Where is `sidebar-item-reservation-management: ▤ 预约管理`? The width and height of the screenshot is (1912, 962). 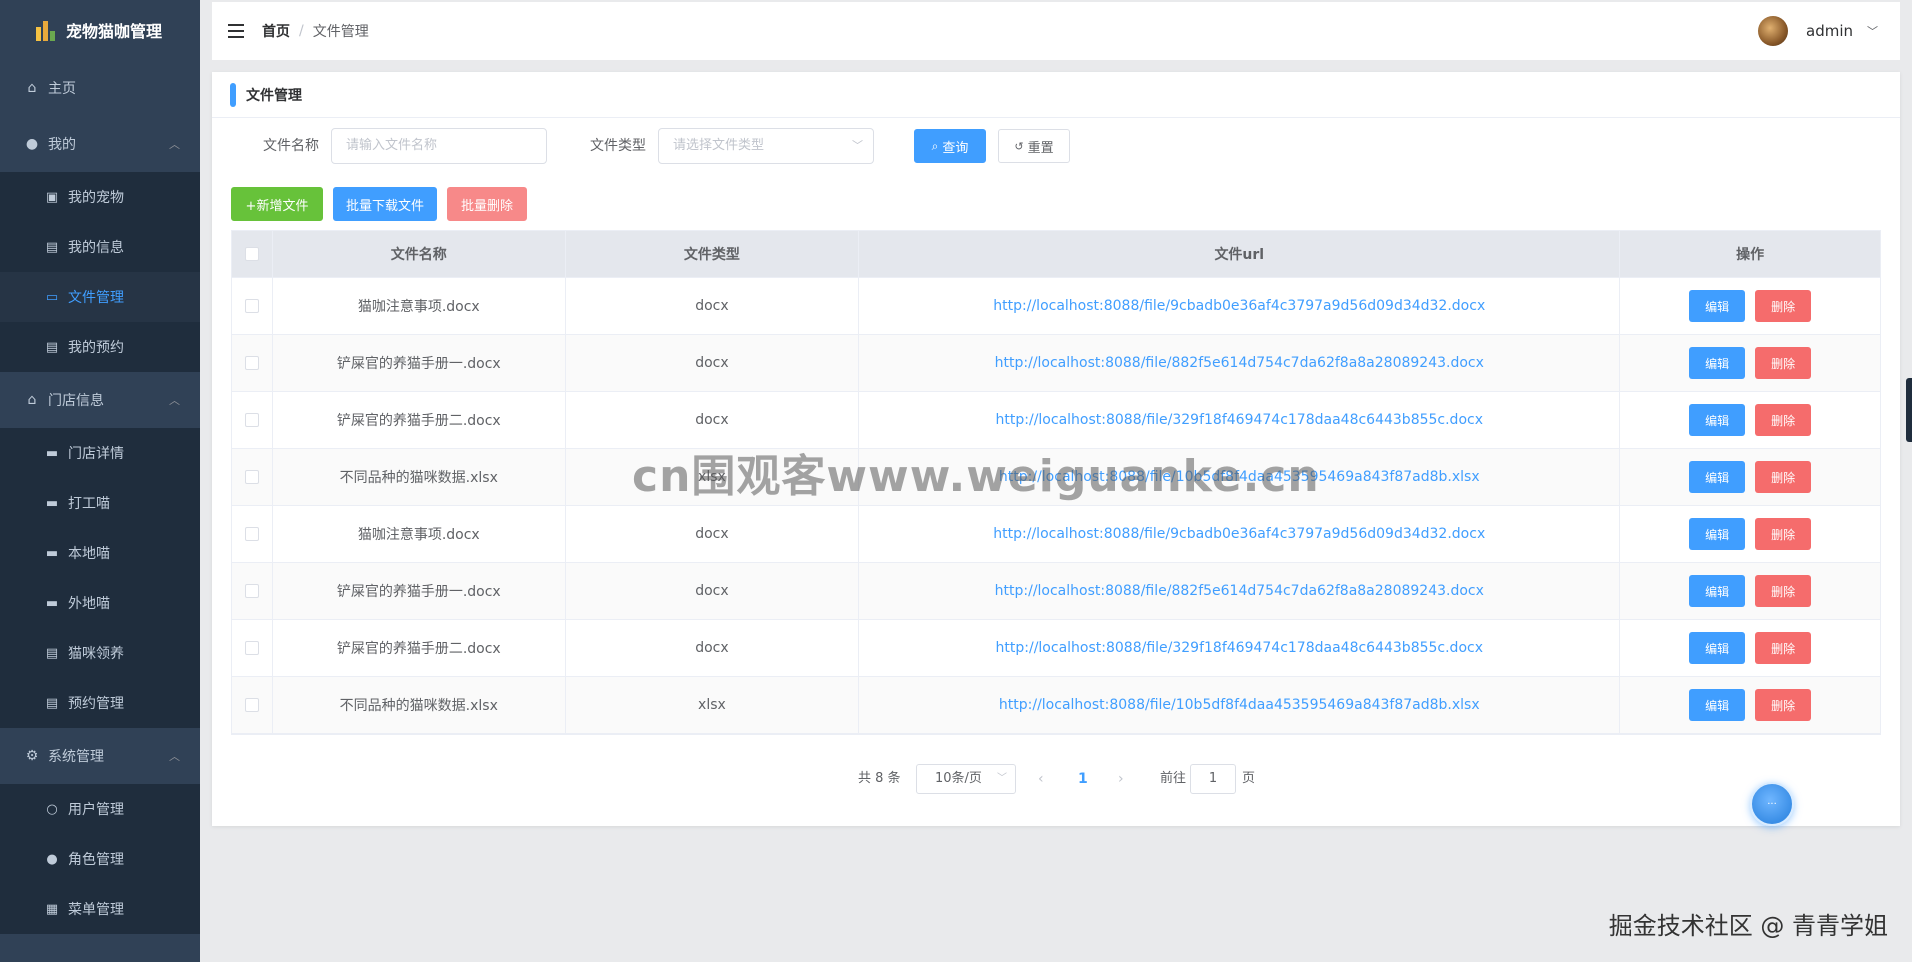 sidebar-item-reservation-management: ▤ 预约管理 is located at coordinates (100, 703).